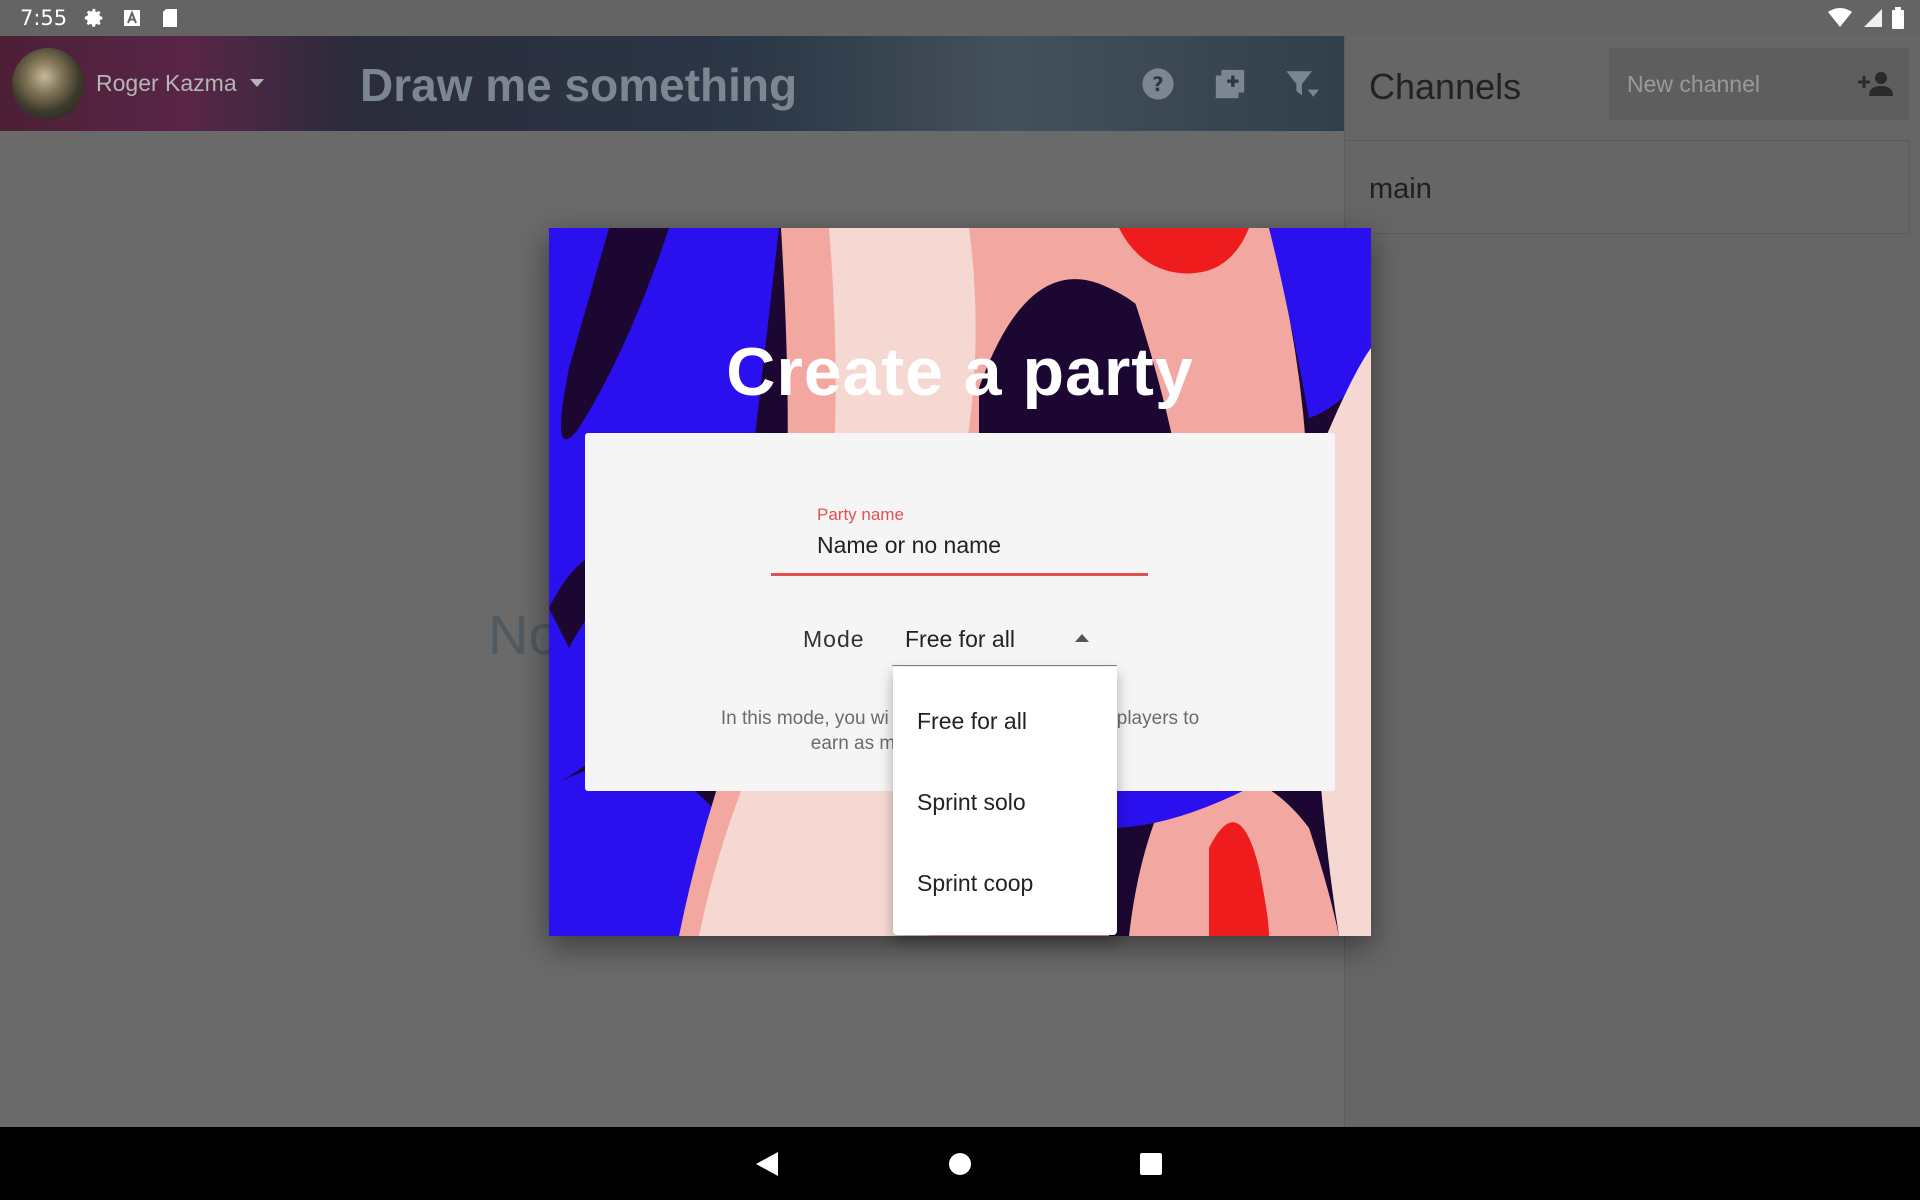  What do you see at coordinates (1302, 84) in the screenshot?
I see `filter-icon` at bounding box center [1302, 84].